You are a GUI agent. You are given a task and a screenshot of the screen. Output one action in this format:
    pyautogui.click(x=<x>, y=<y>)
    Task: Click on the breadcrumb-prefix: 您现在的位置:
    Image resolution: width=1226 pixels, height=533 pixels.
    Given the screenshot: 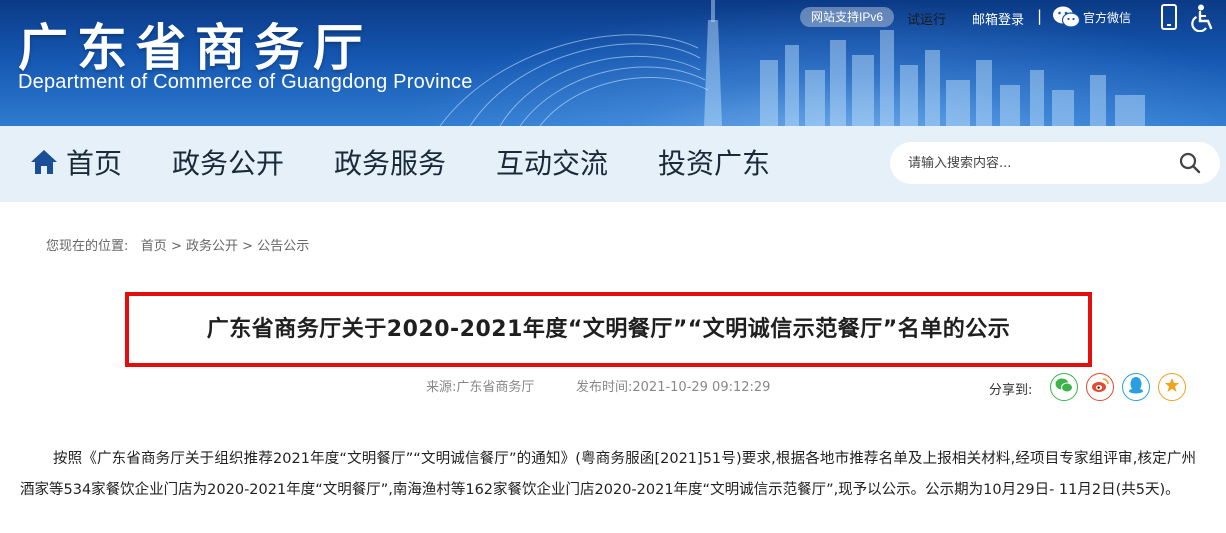 What is the action you would take?
    pyautogui.click(x=87, y=246)
    